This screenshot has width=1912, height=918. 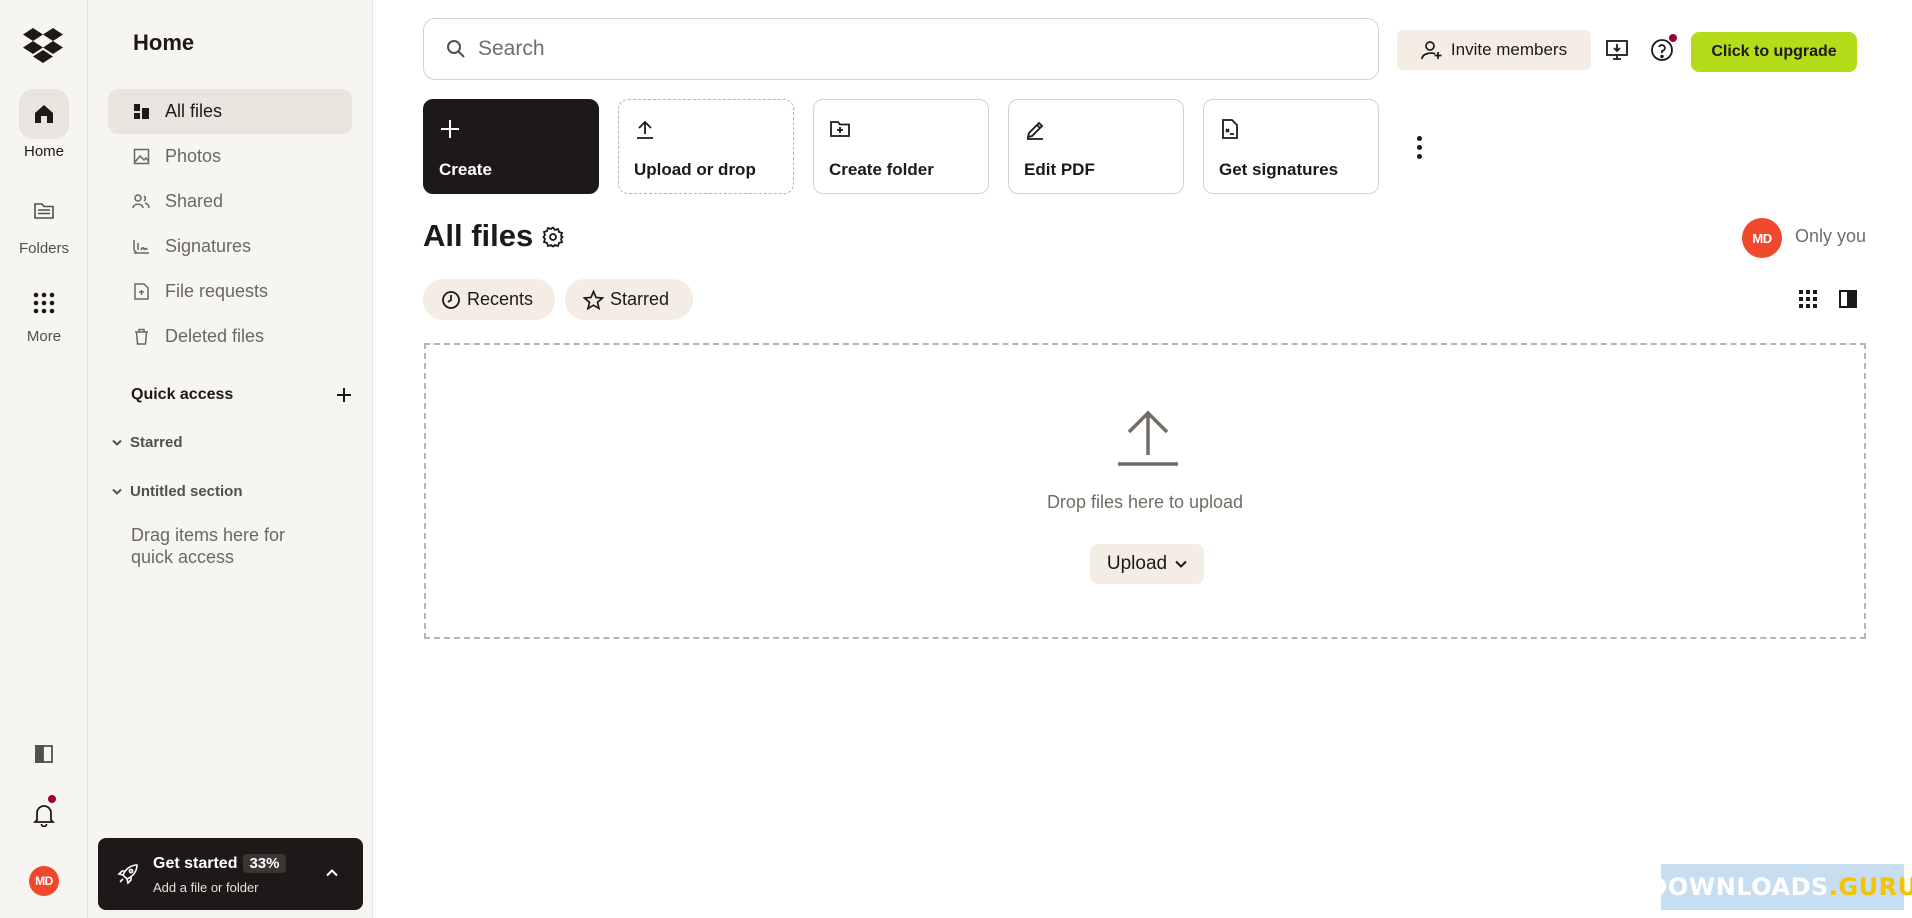 I want to click on rail-home: Home, so click(x=44, y=124).